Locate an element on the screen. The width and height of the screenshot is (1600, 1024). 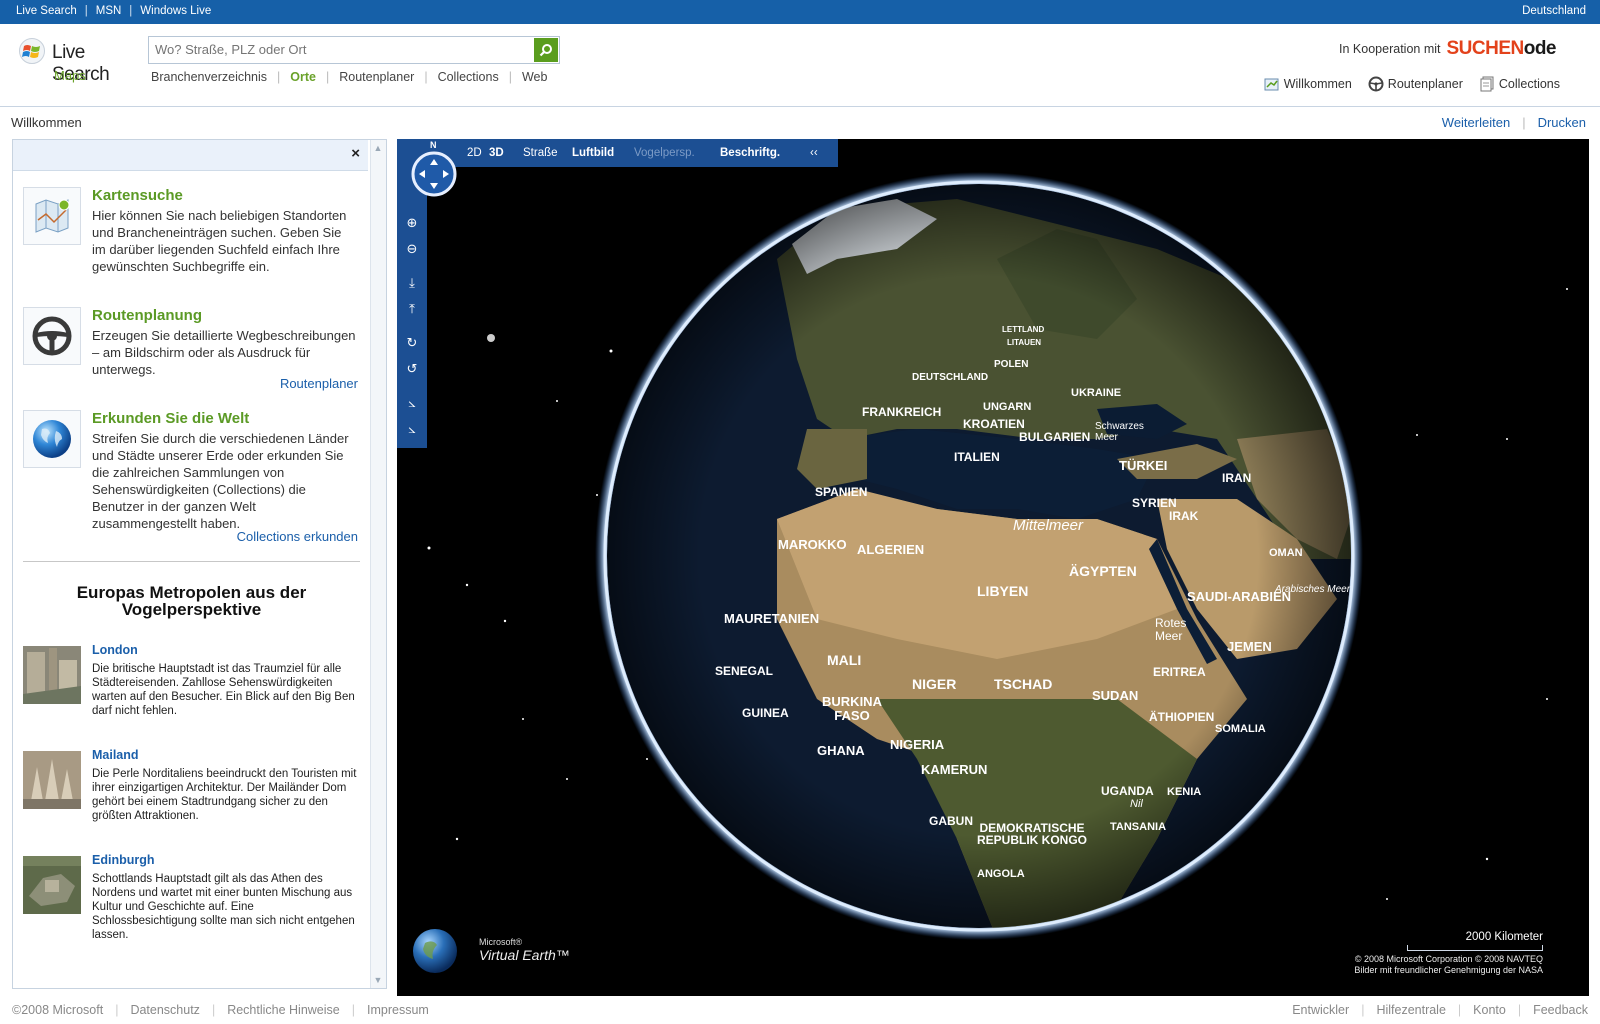
rotate-right-icon: ↻ is located at coordinates (412, 343).